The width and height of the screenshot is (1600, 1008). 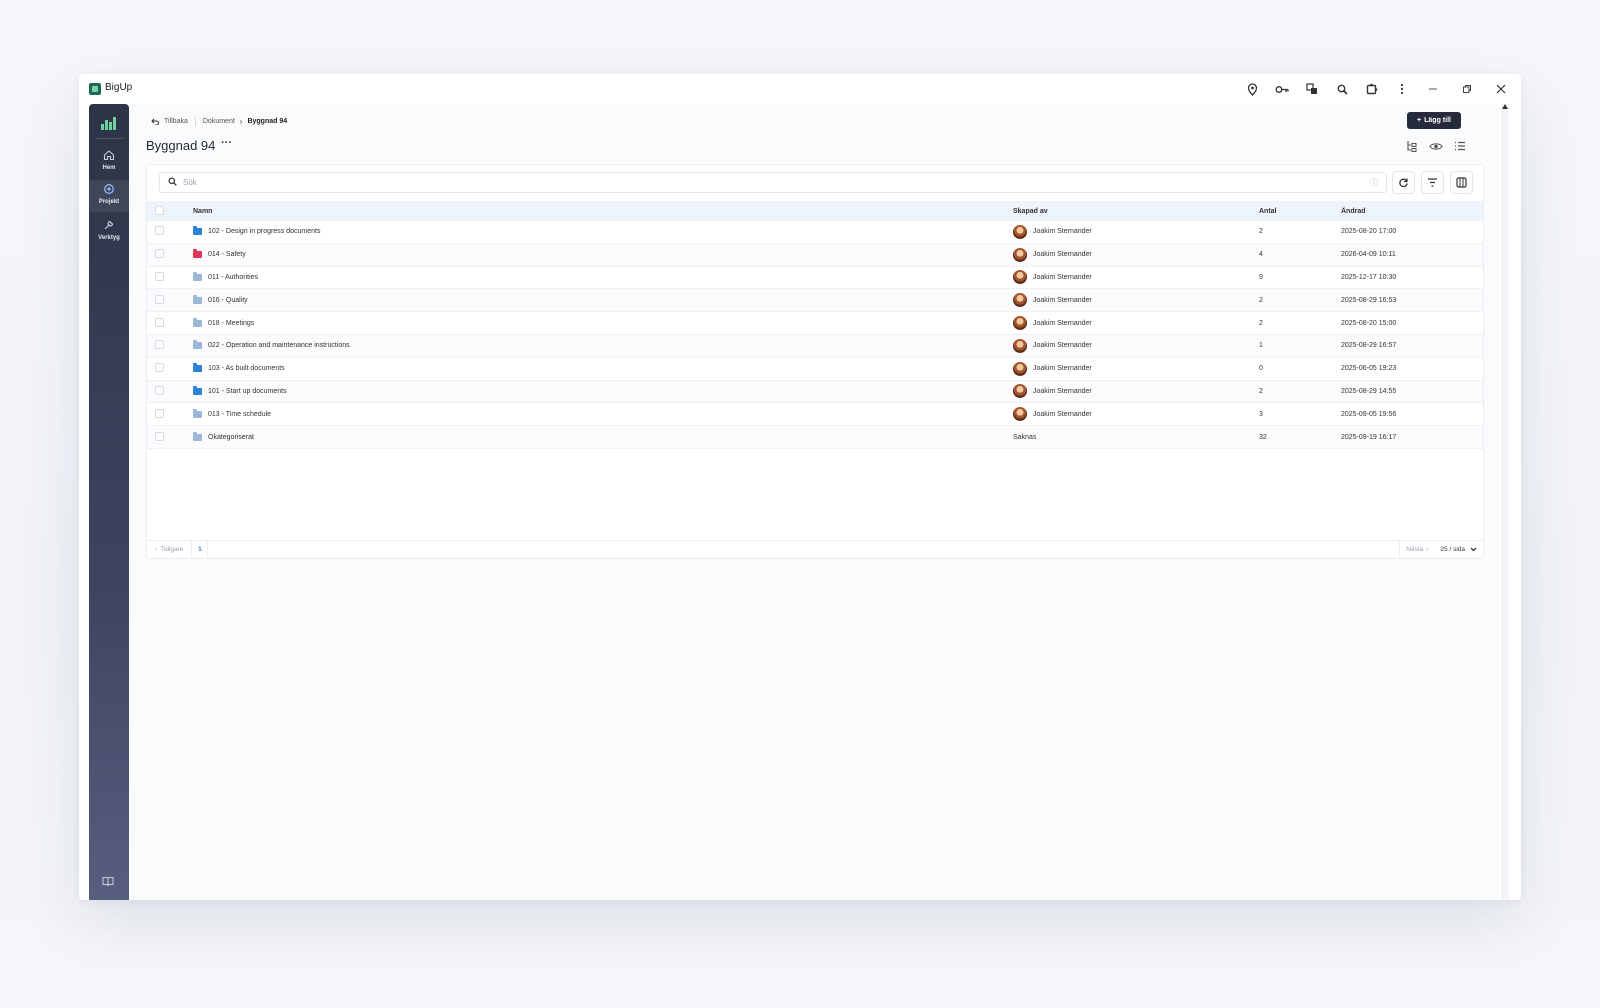 What do you see at coordinates (226, 143) in the screenshot?
I see `more-options-icon: ···` at bounding box center [226, 143].